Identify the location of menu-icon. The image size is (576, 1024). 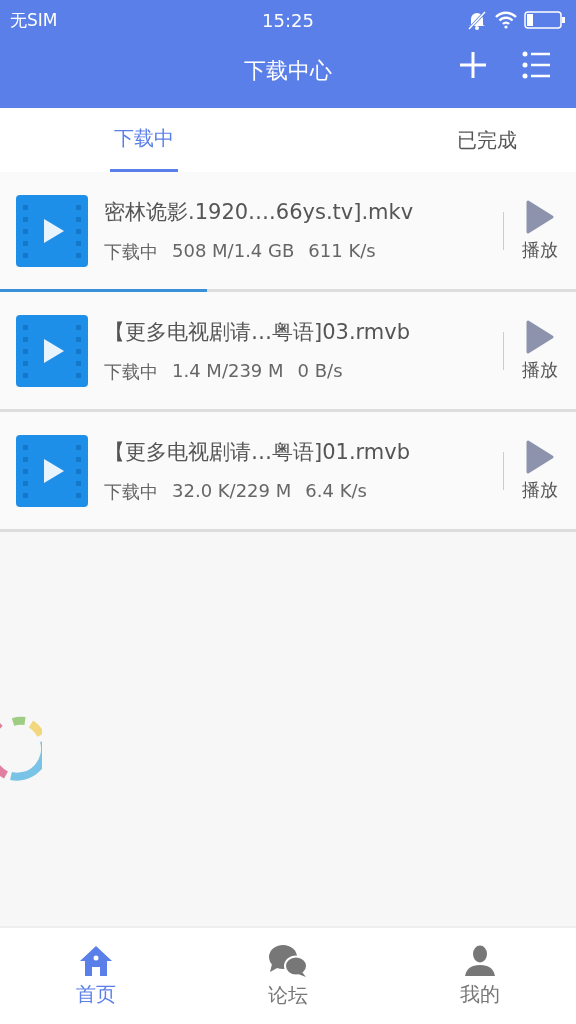
(537, 65).